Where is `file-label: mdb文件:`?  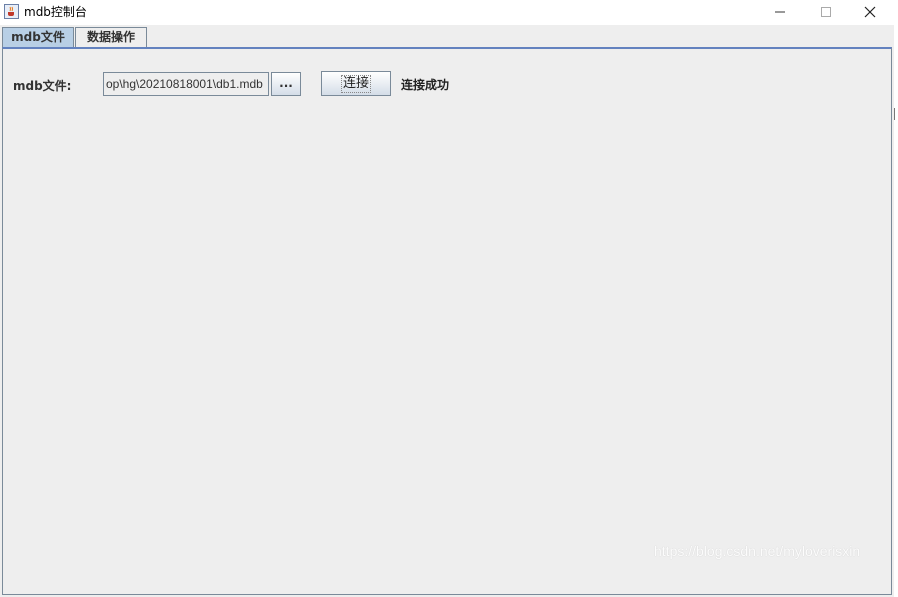
file-label: mdb文件: is located at coordinates (42, 86).